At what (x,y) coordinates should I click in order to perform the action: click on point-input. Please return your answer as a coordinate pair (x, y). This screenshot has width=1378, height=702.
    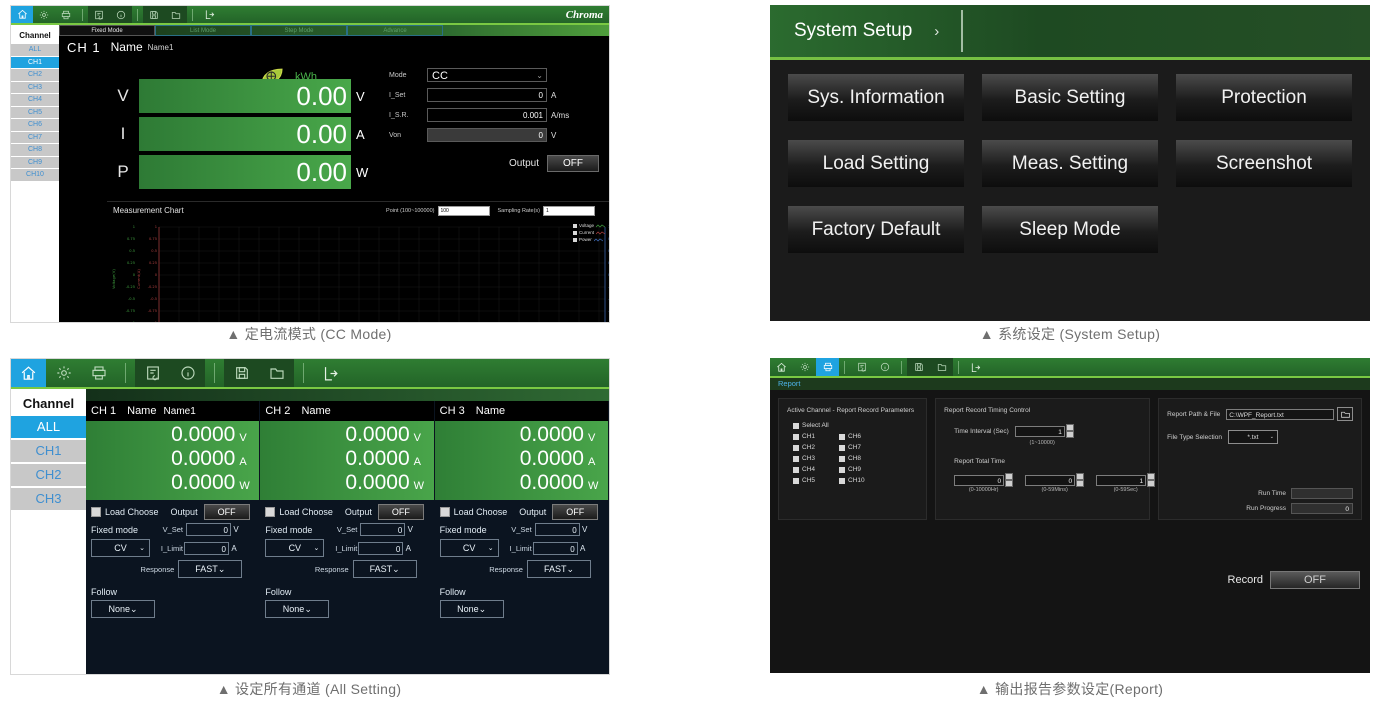
    Looking at the image, I should click on (463, 210).